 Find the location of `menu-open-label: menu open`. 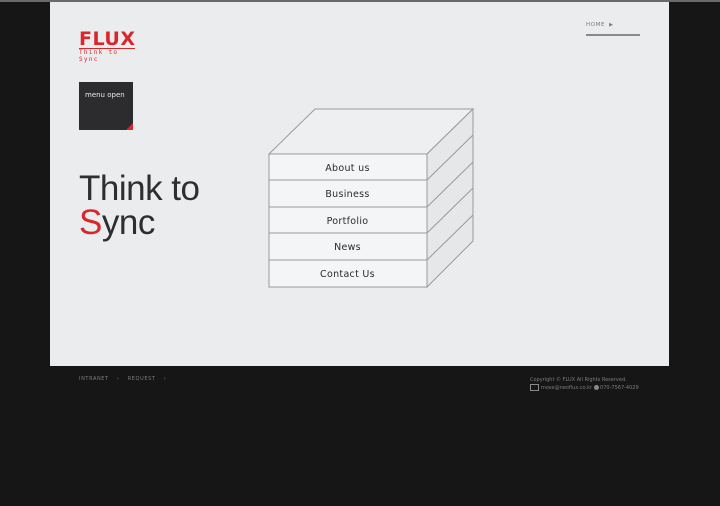

menu-open-label: menu open is located at coordinates (105, 95).